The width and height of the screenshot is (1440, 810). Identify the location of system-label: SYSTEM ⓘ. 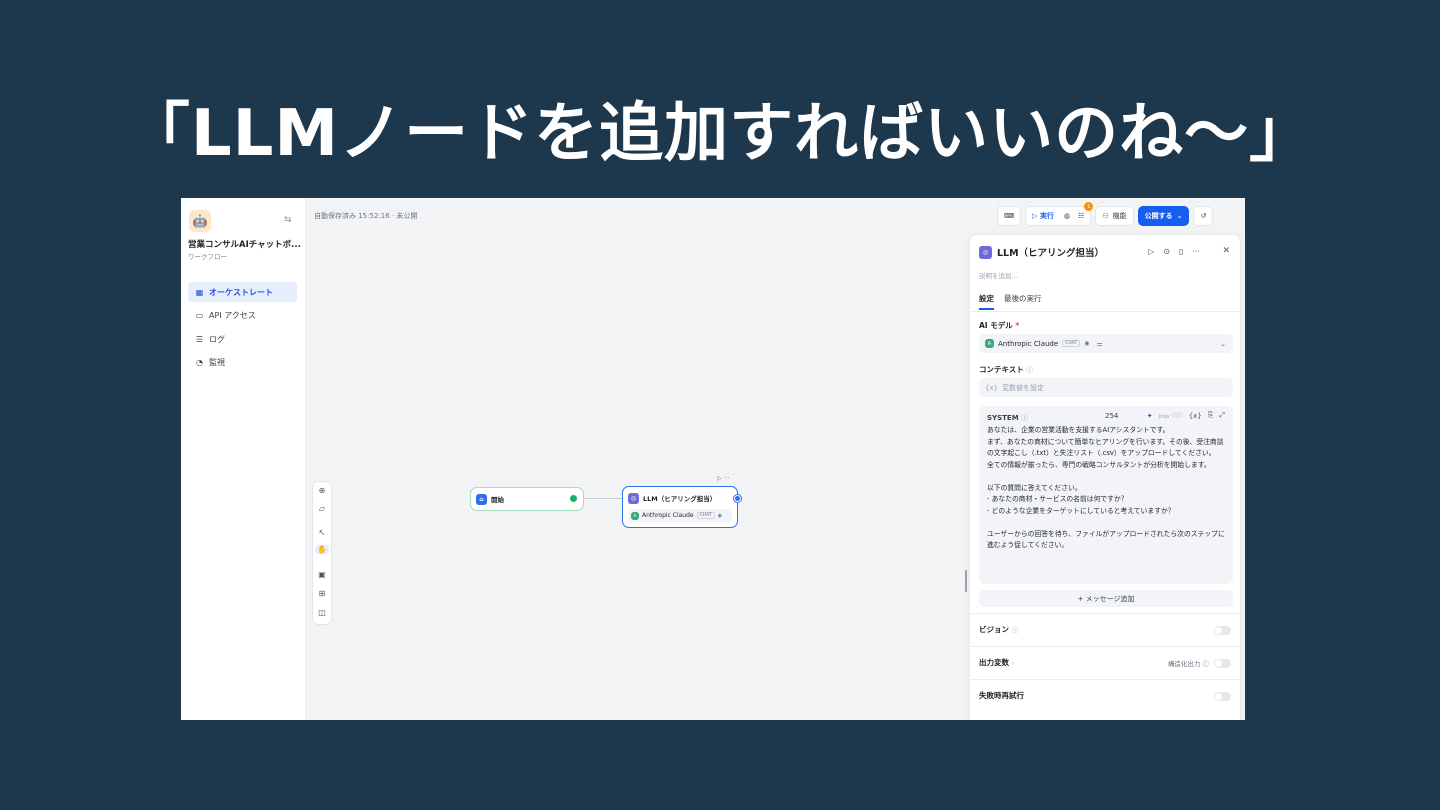
(1007, 417).